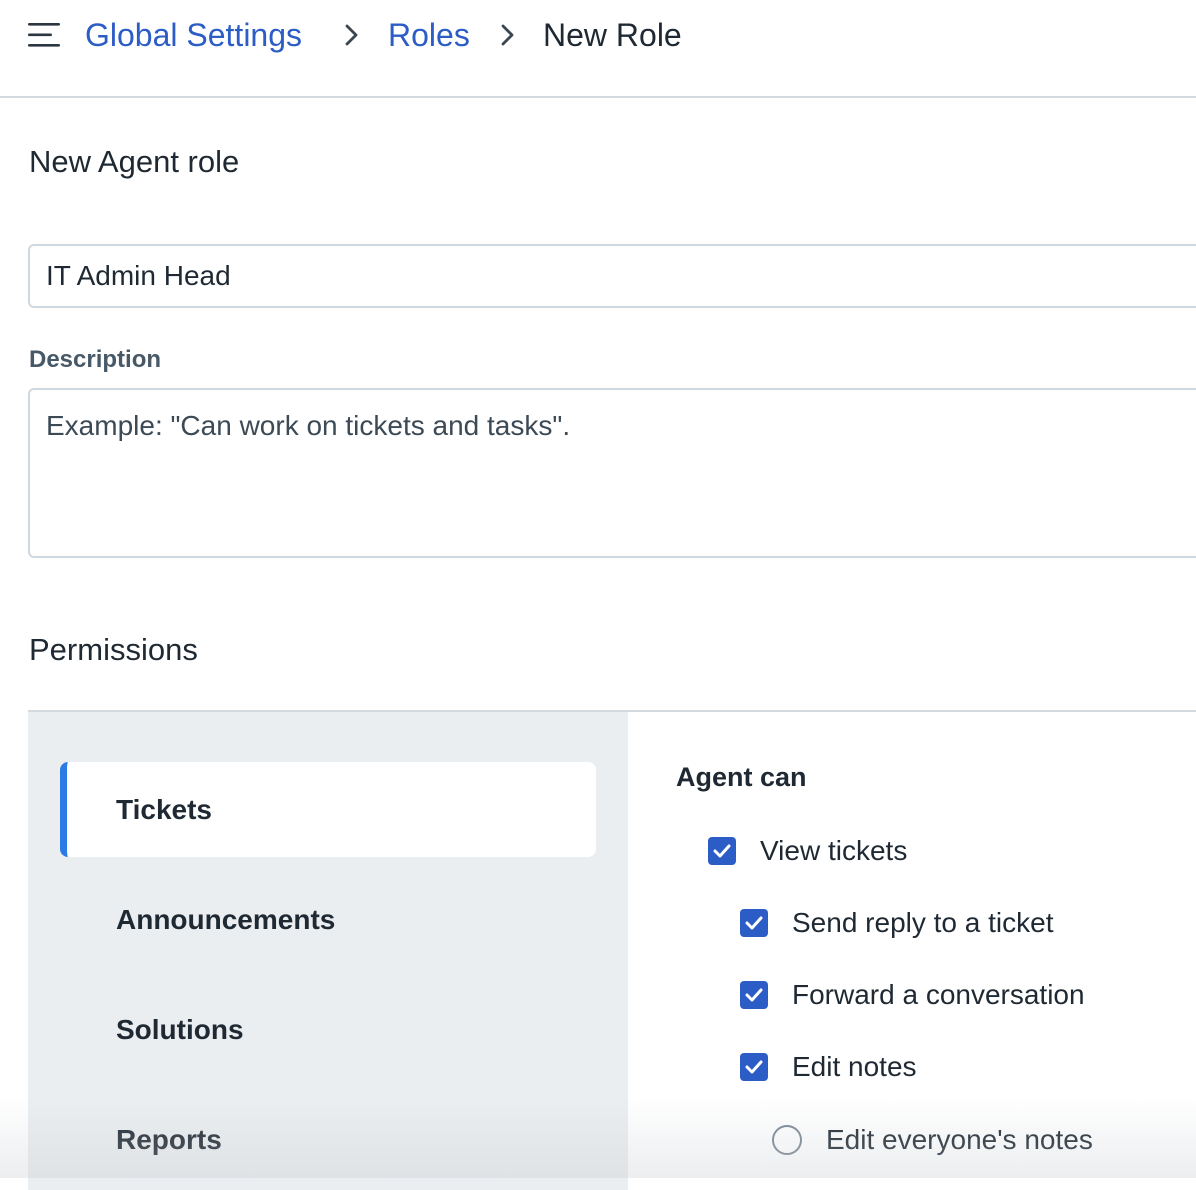  What do you see at coordinates (854, 1066) in the screenshot?
I see `permission-label: Edit notes` at bounding box center [854, 1066].